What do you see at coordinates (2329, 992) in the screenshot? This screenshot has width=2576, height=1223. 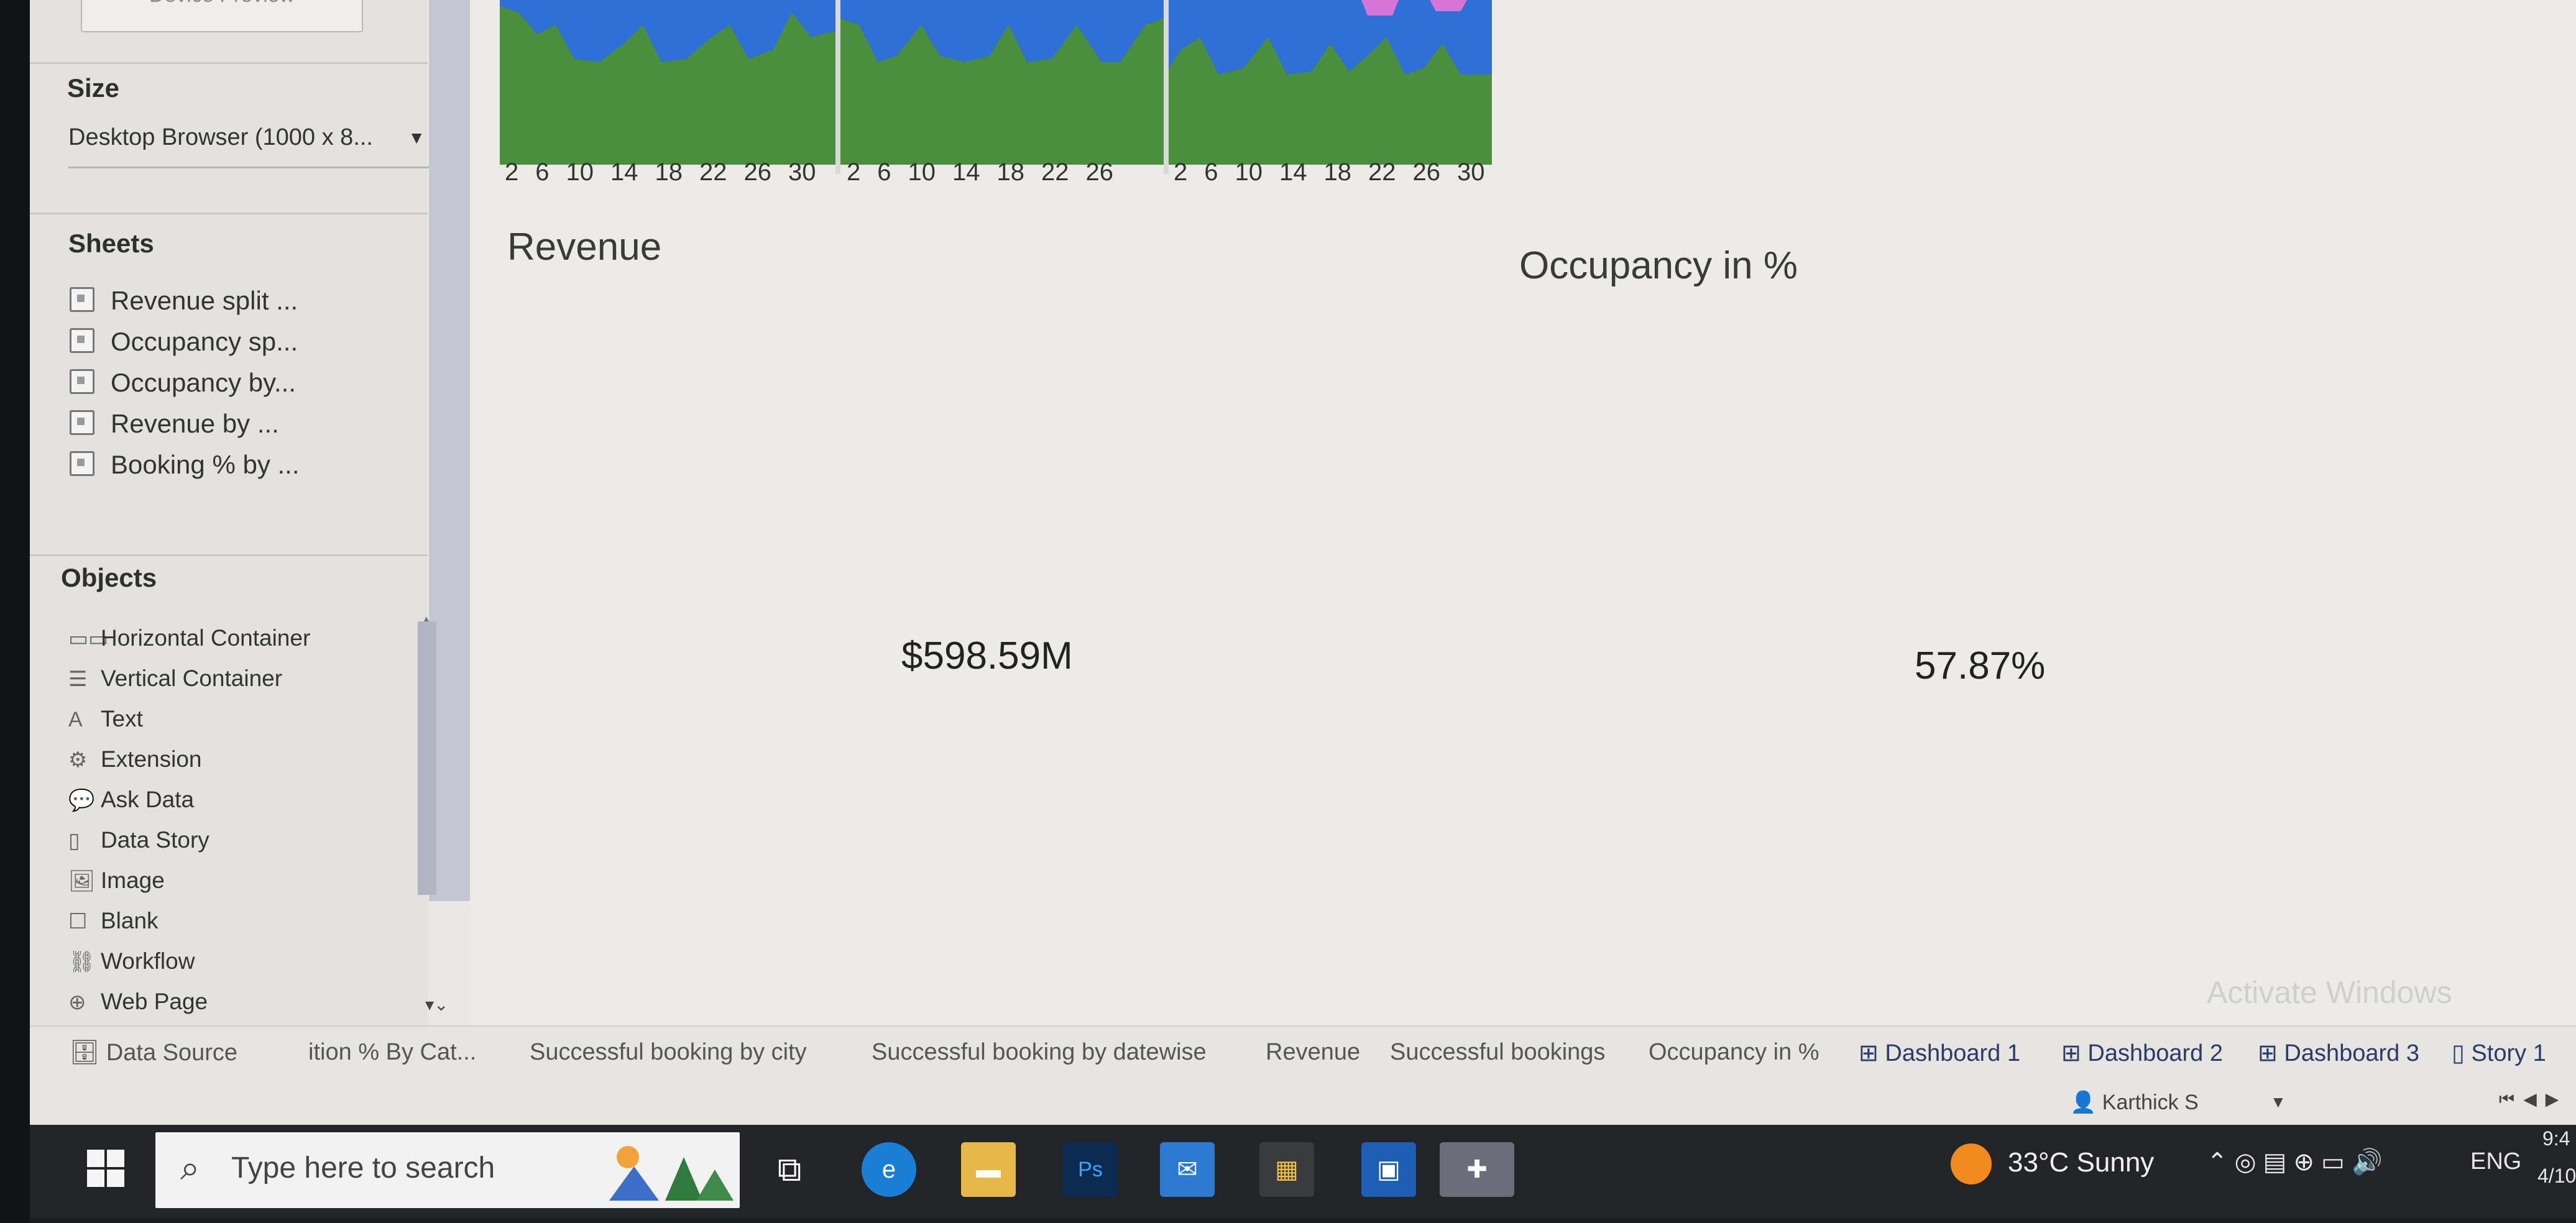 I see `activate-windows-watermark: Activate Windows` at bounding box center [2329, 992].